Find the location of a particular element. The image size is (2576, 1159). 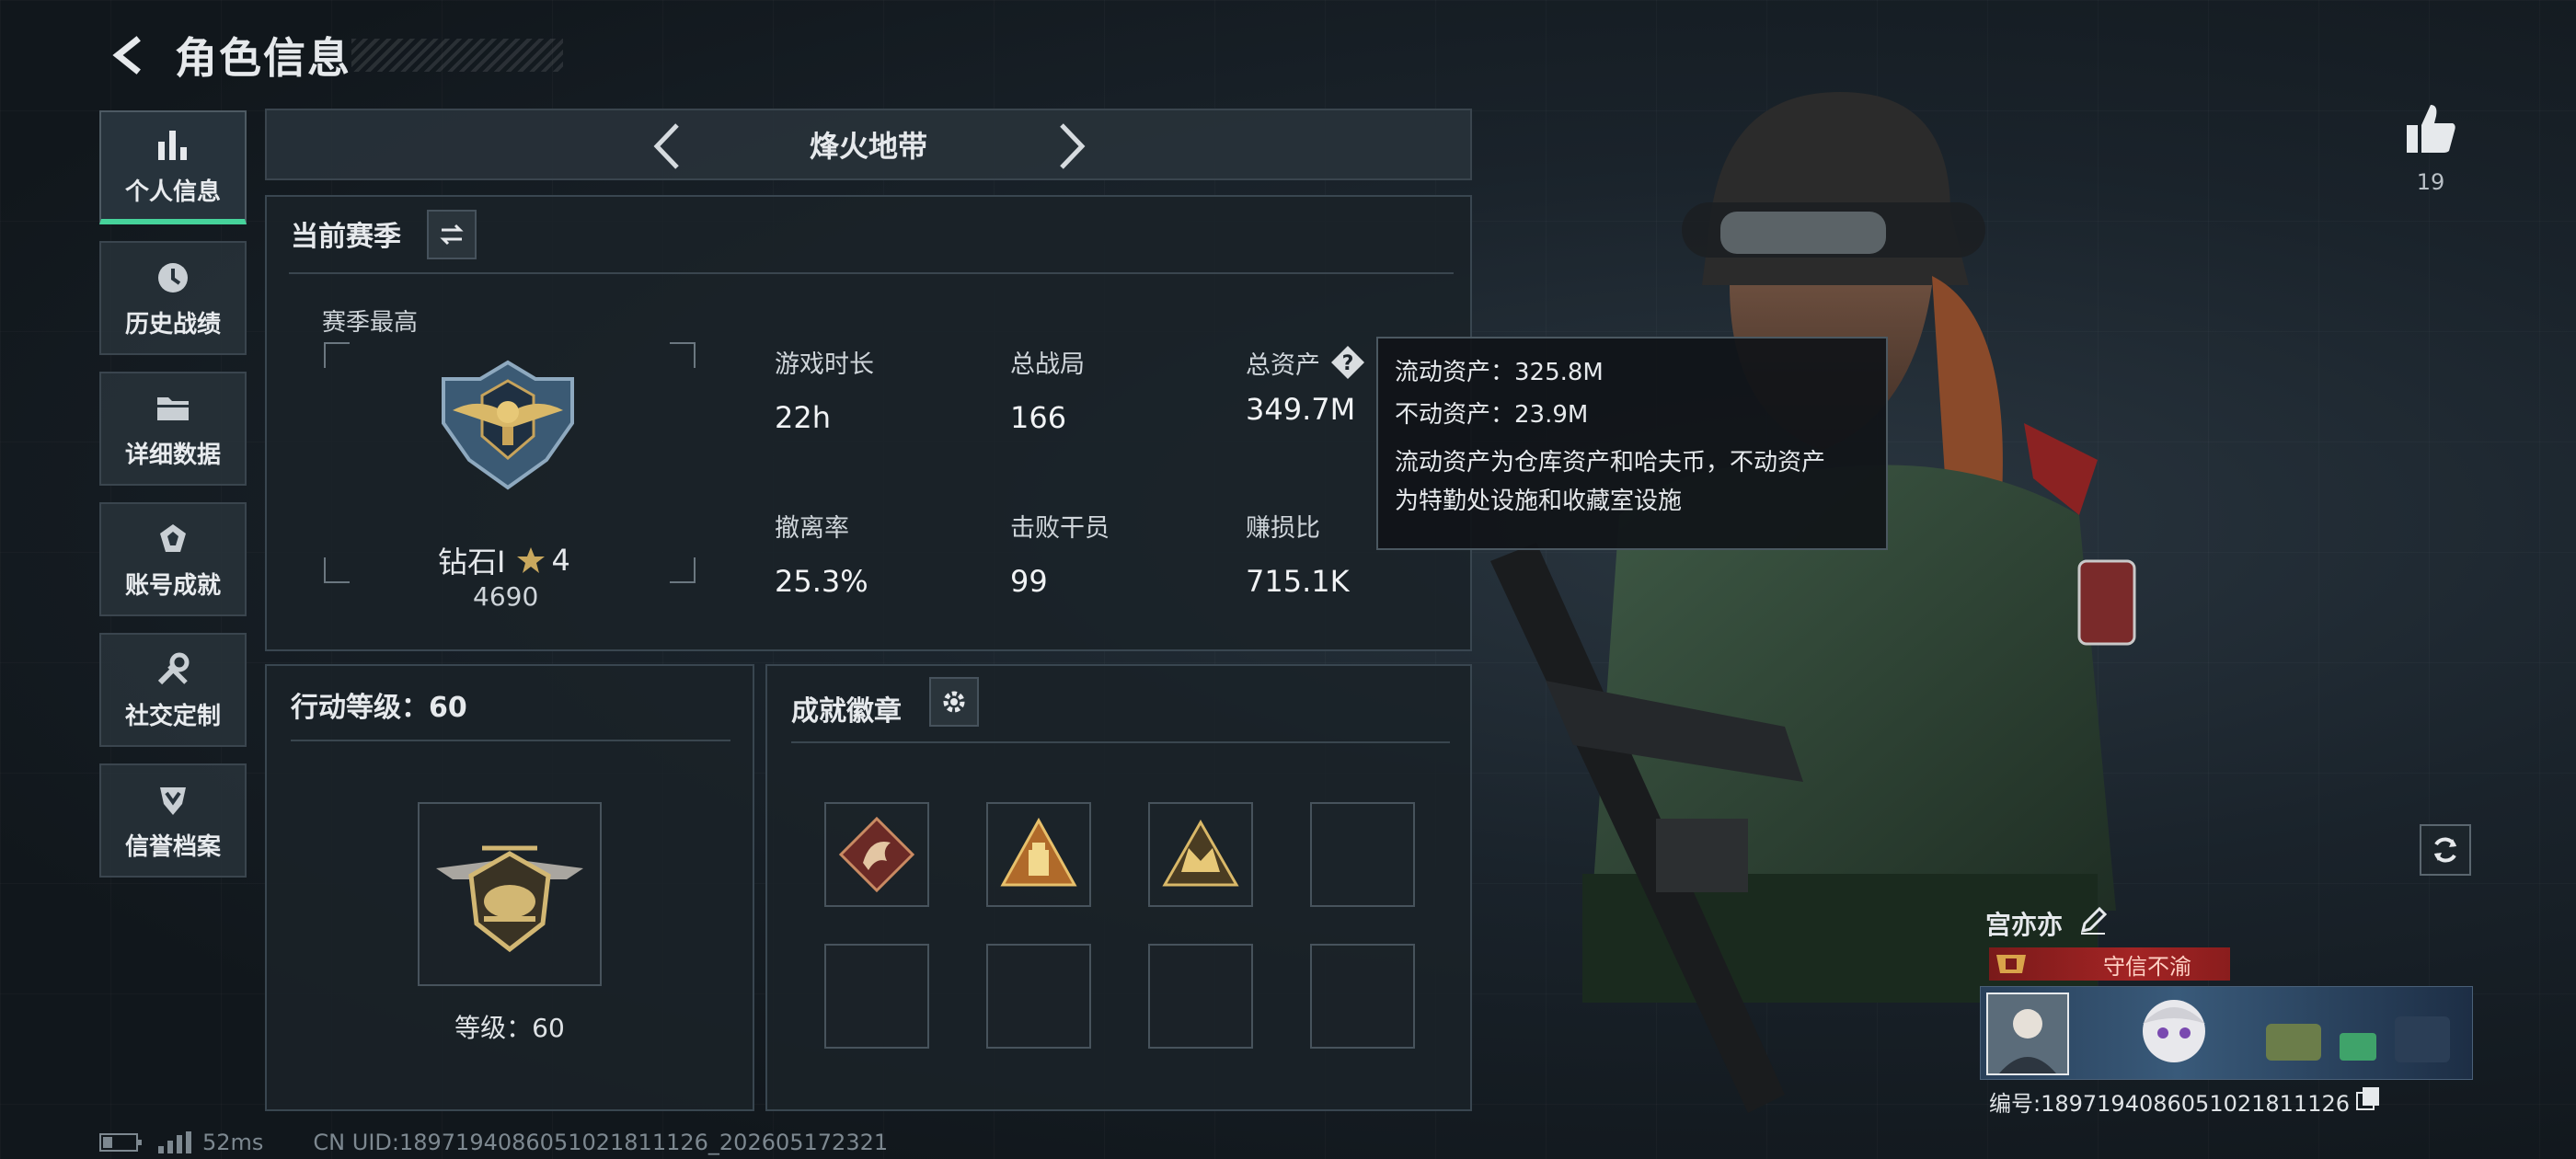

nav-label: 详细数据 is located at coordinates (172, 455).